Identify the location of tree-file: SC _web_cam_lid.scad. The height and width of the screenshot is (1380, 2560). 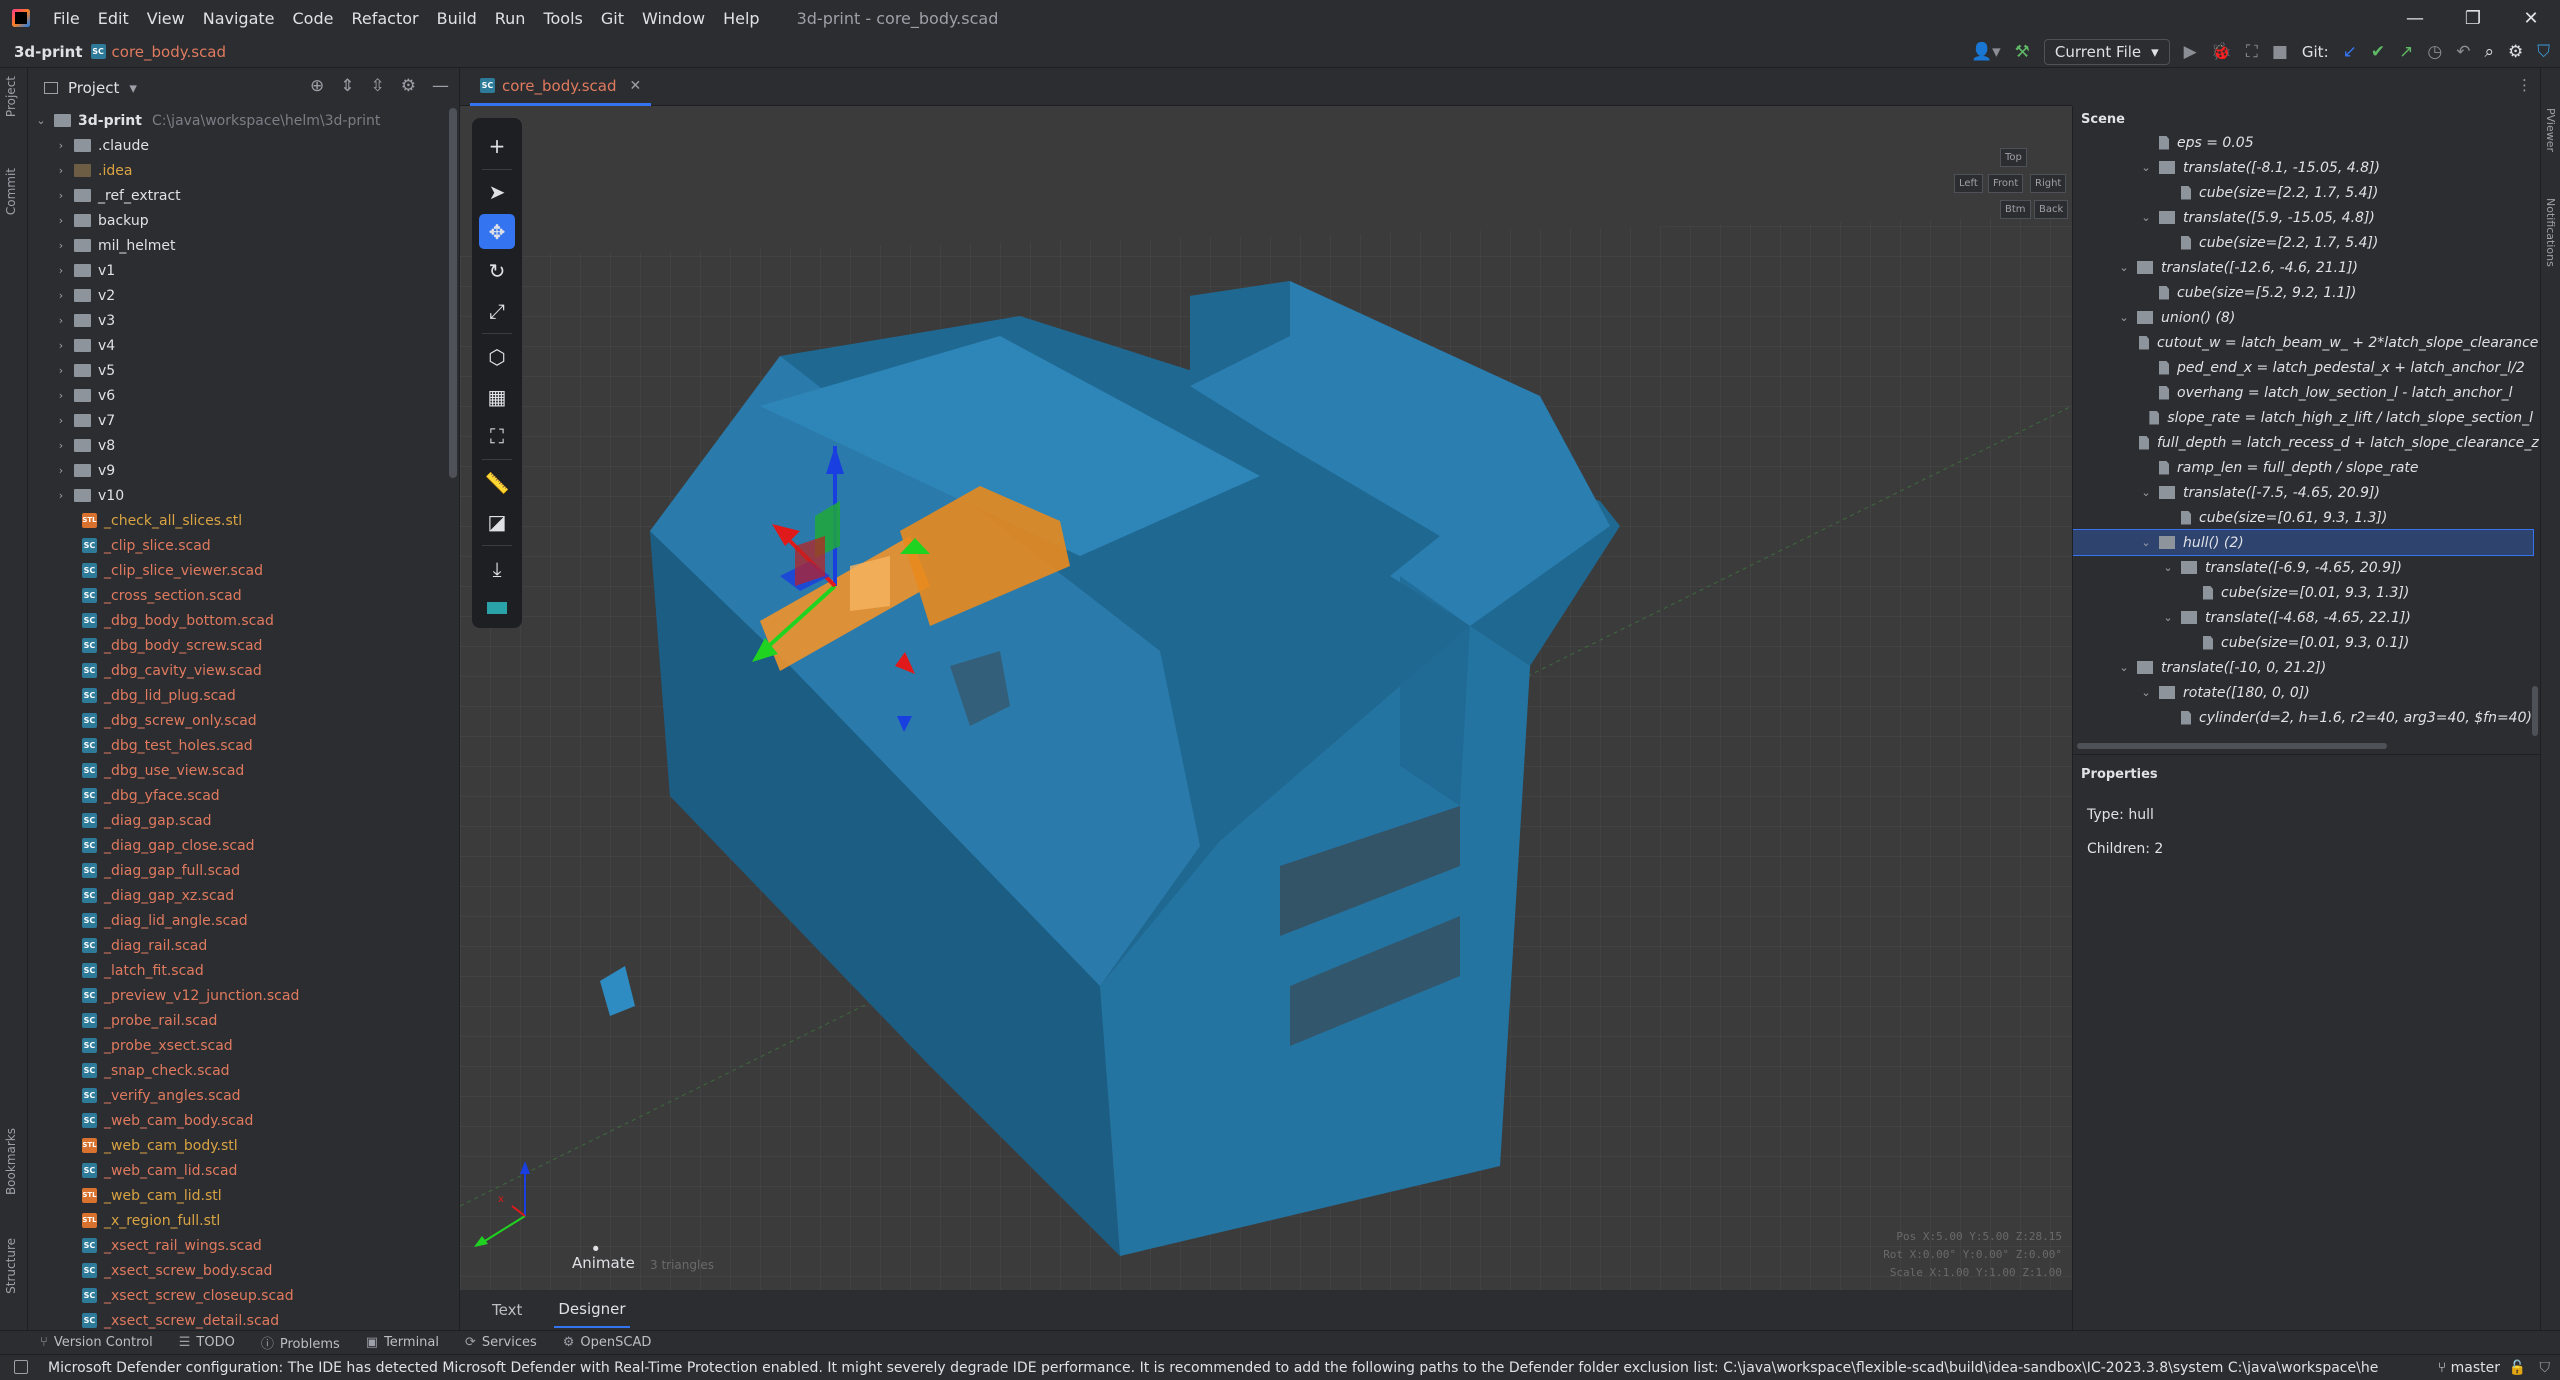
(243, 1170).